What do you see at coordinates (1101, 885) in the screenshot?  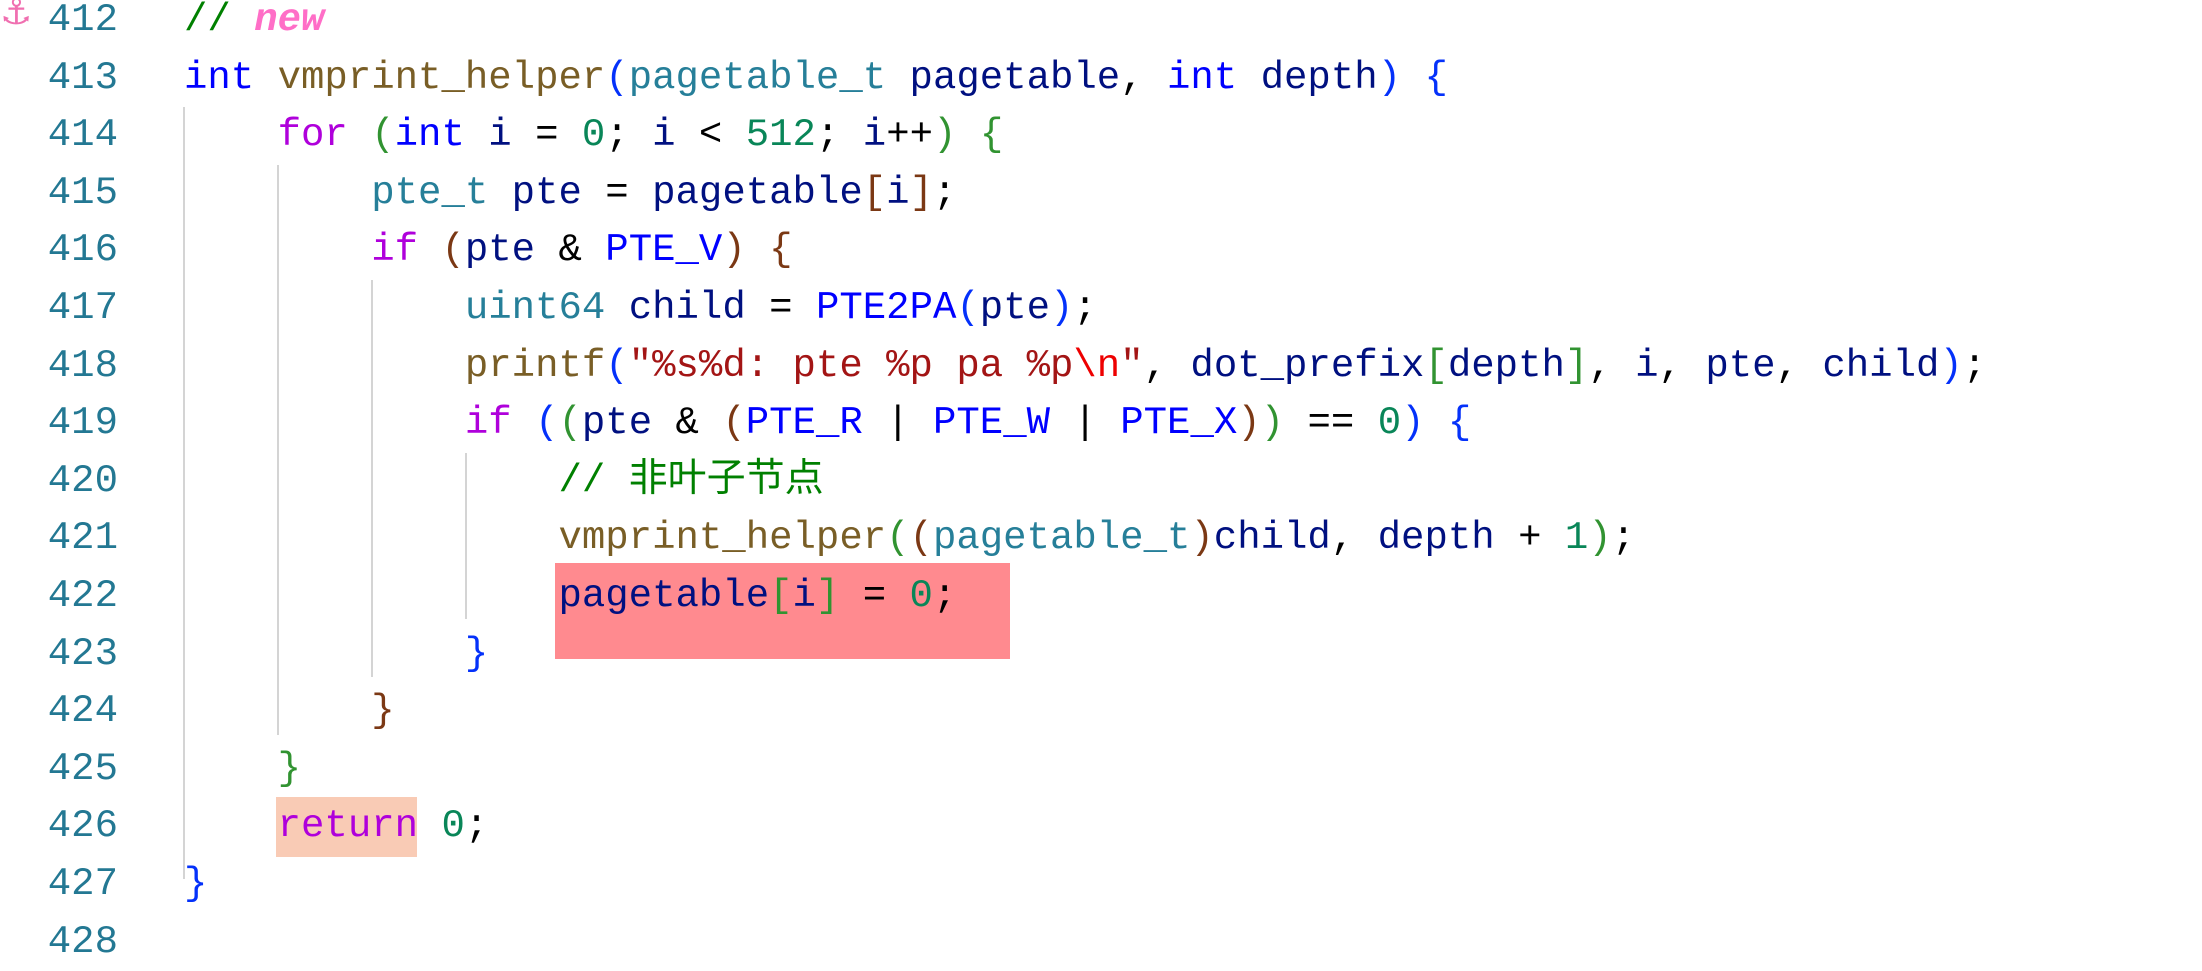 I see `code-line: 427}` at bounding box center [1101, 885].